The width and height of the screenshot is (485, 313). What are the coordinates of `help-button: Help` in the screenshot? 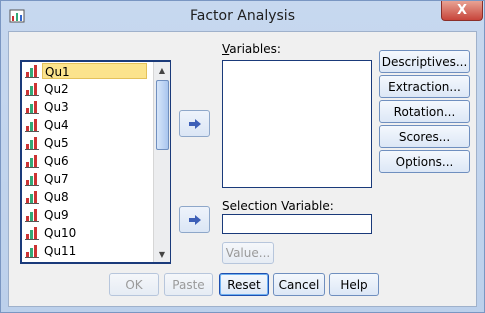 It's located at (354, 284).